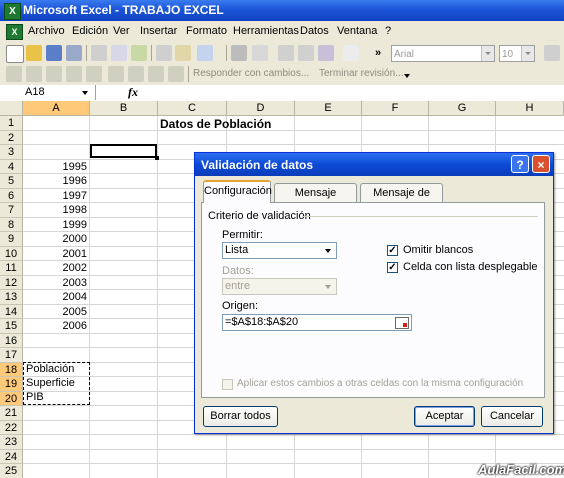 The height and width of the screenshot is (478, 564). What do you see at coordinates (260, 53) in the screenshot?
I see `autosum-icon` at bounding box center [260, 53].